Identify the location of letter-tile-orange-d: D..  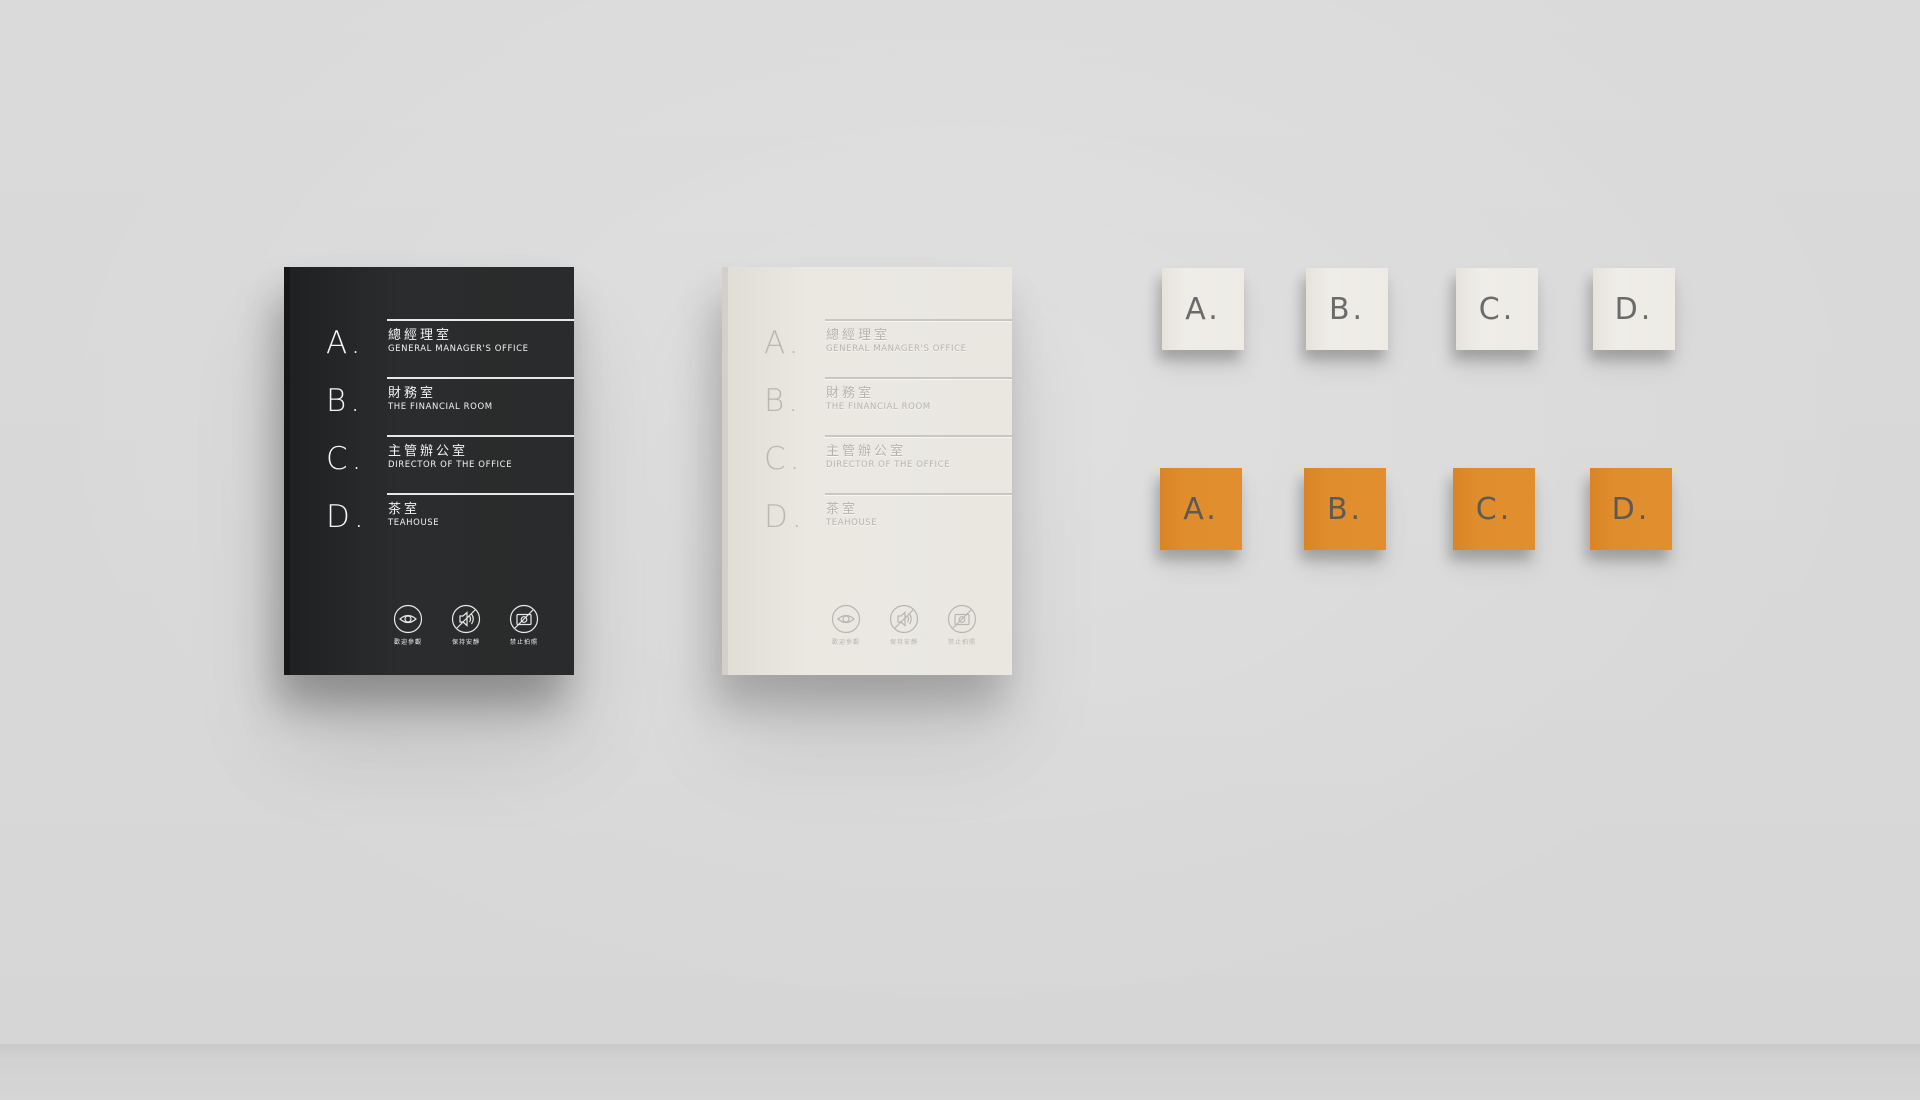
(1631, 509).